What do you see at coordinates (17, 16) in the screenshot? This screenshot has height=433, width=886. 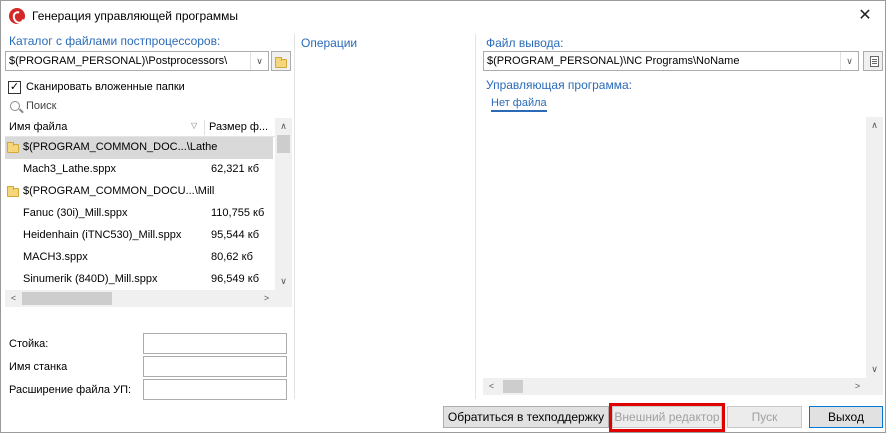 I see `app-logo-icon` at bounding box center [17, 16].